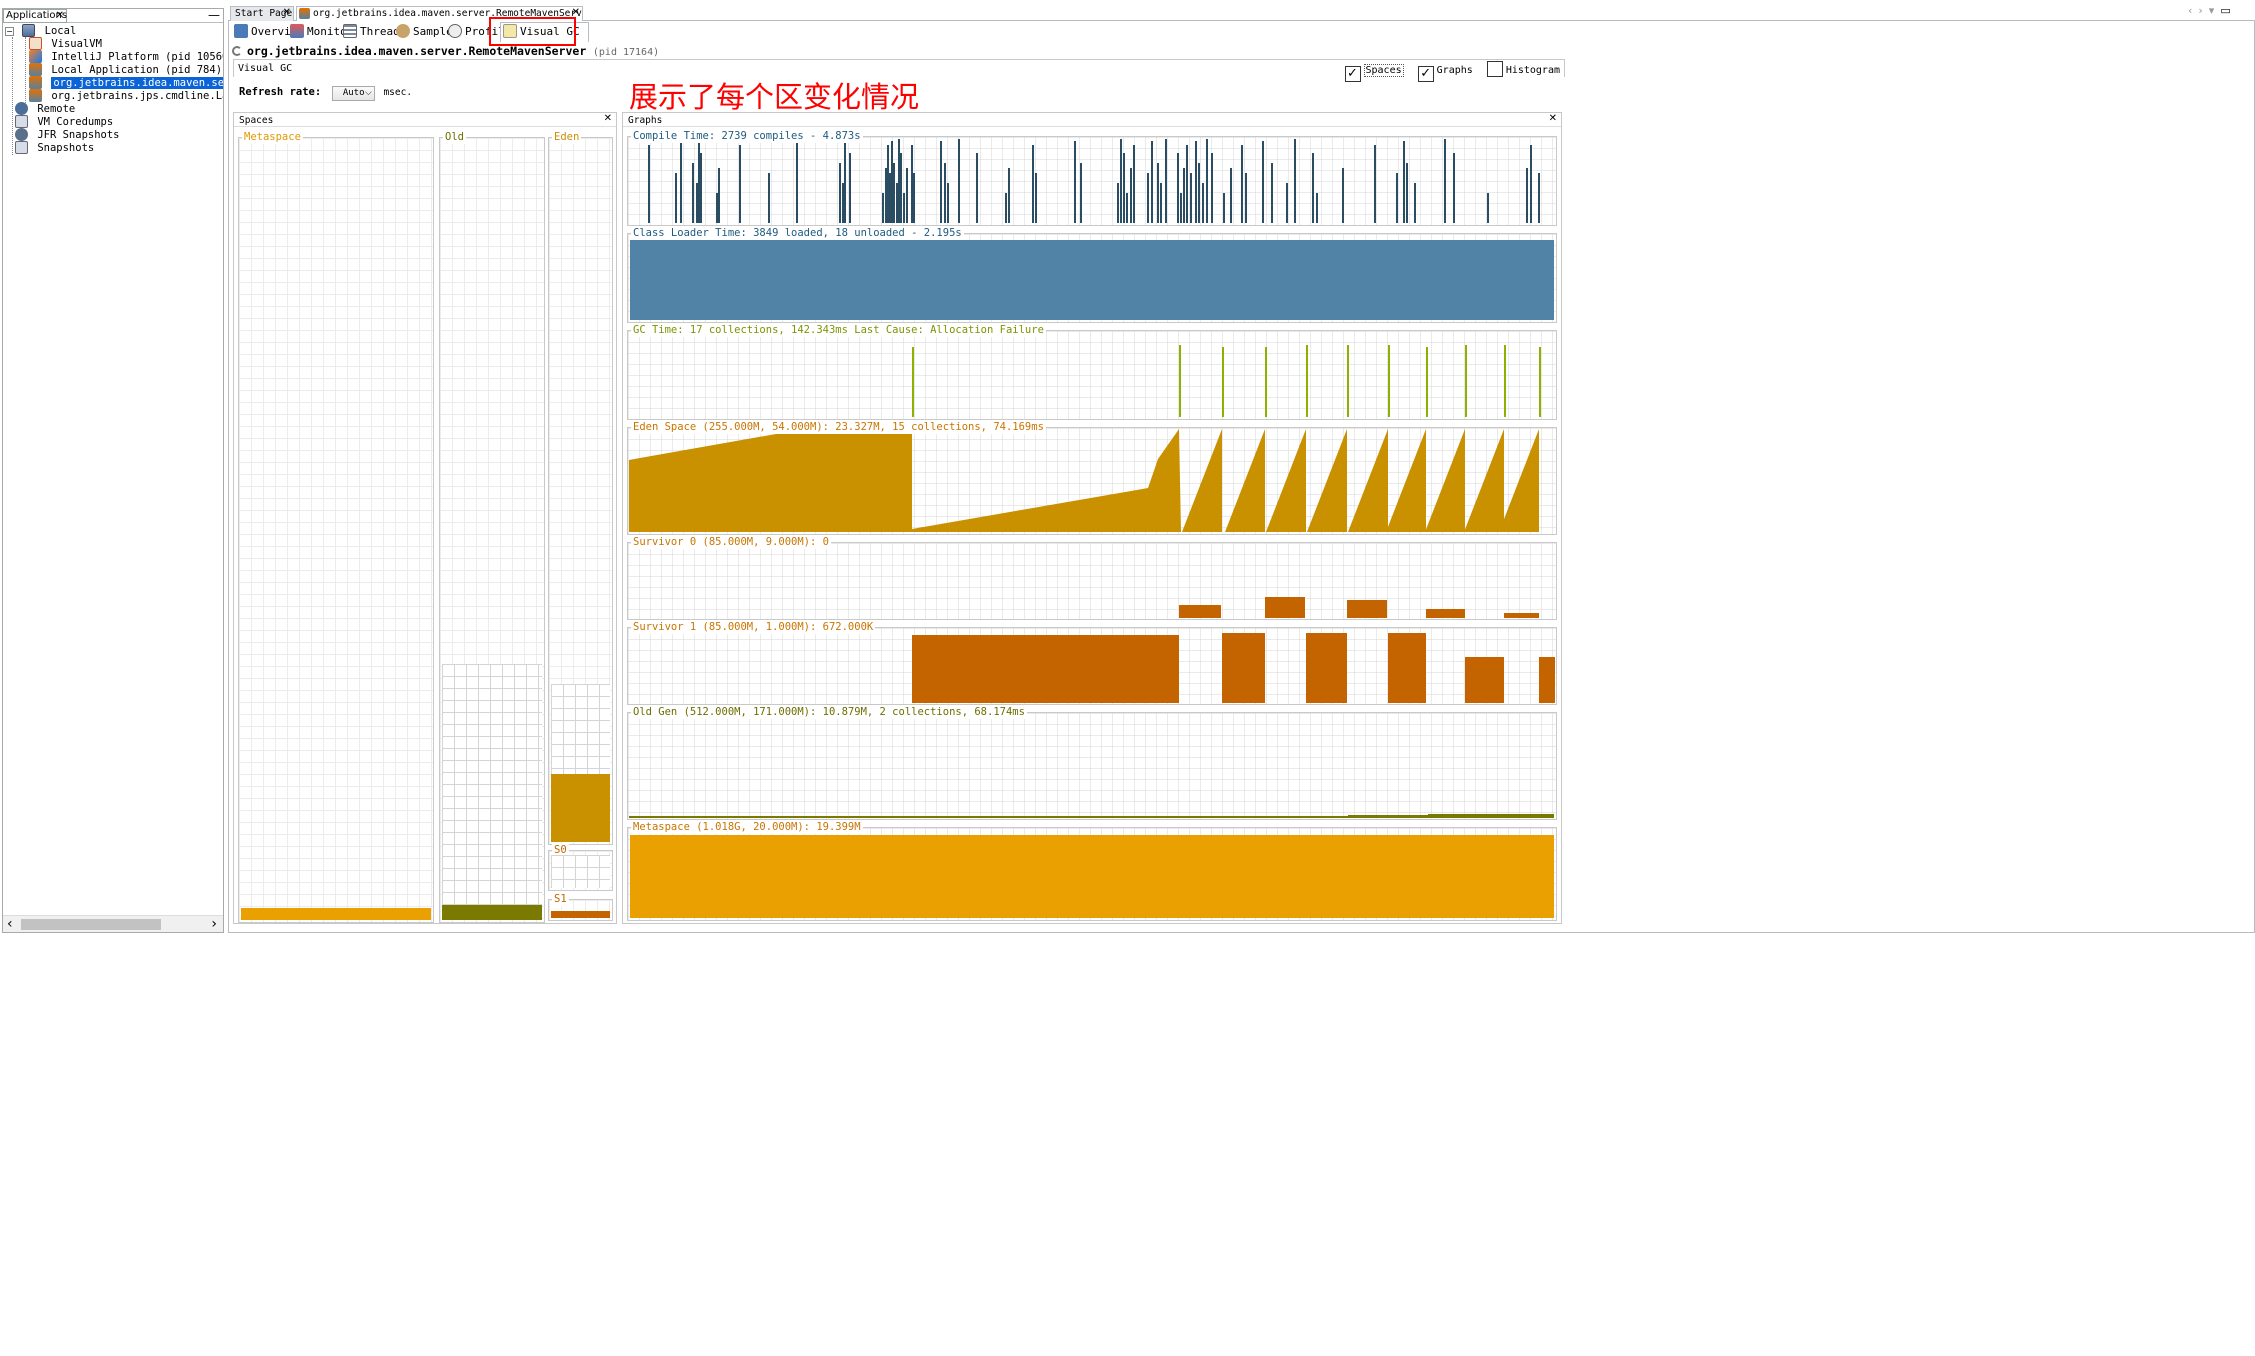  Describe the element at coordinates (1092, 120) in the screenshot. I see `graphs-panel-header: Graphs ✕` at that location.